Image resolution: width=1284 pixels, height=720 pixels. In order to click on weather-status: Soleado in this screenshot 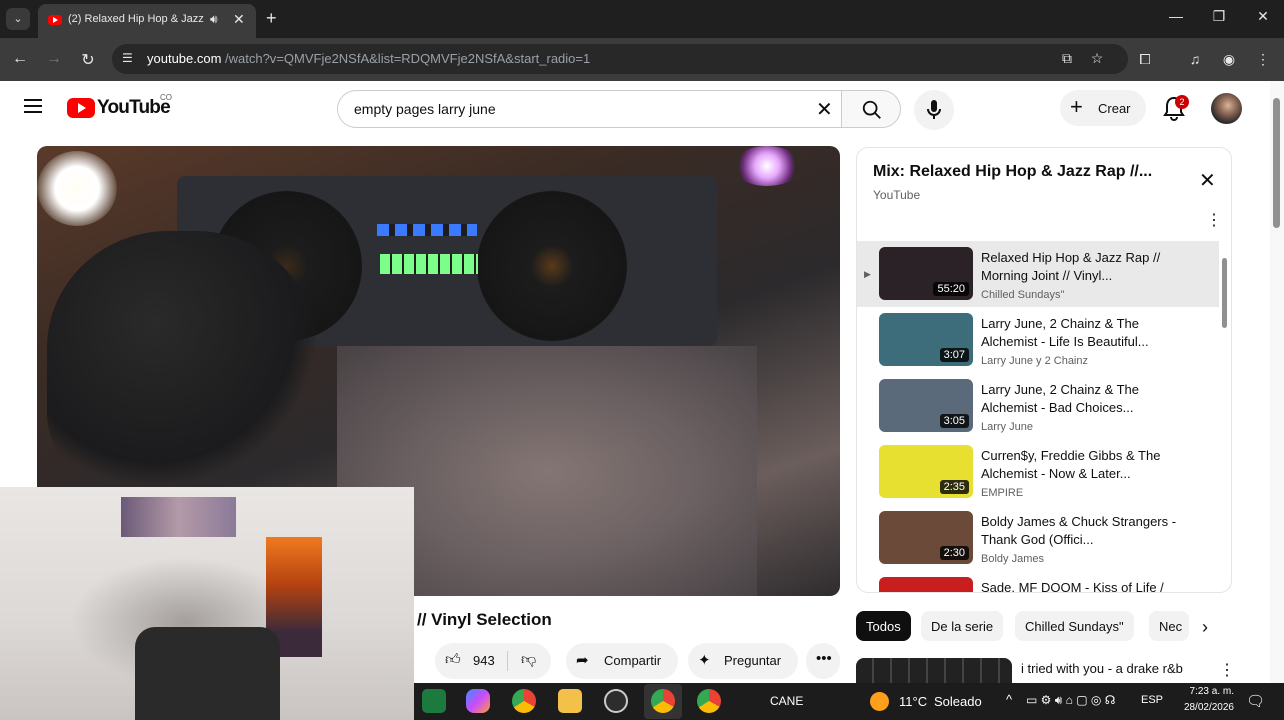, I will do `click(958, 701)`.